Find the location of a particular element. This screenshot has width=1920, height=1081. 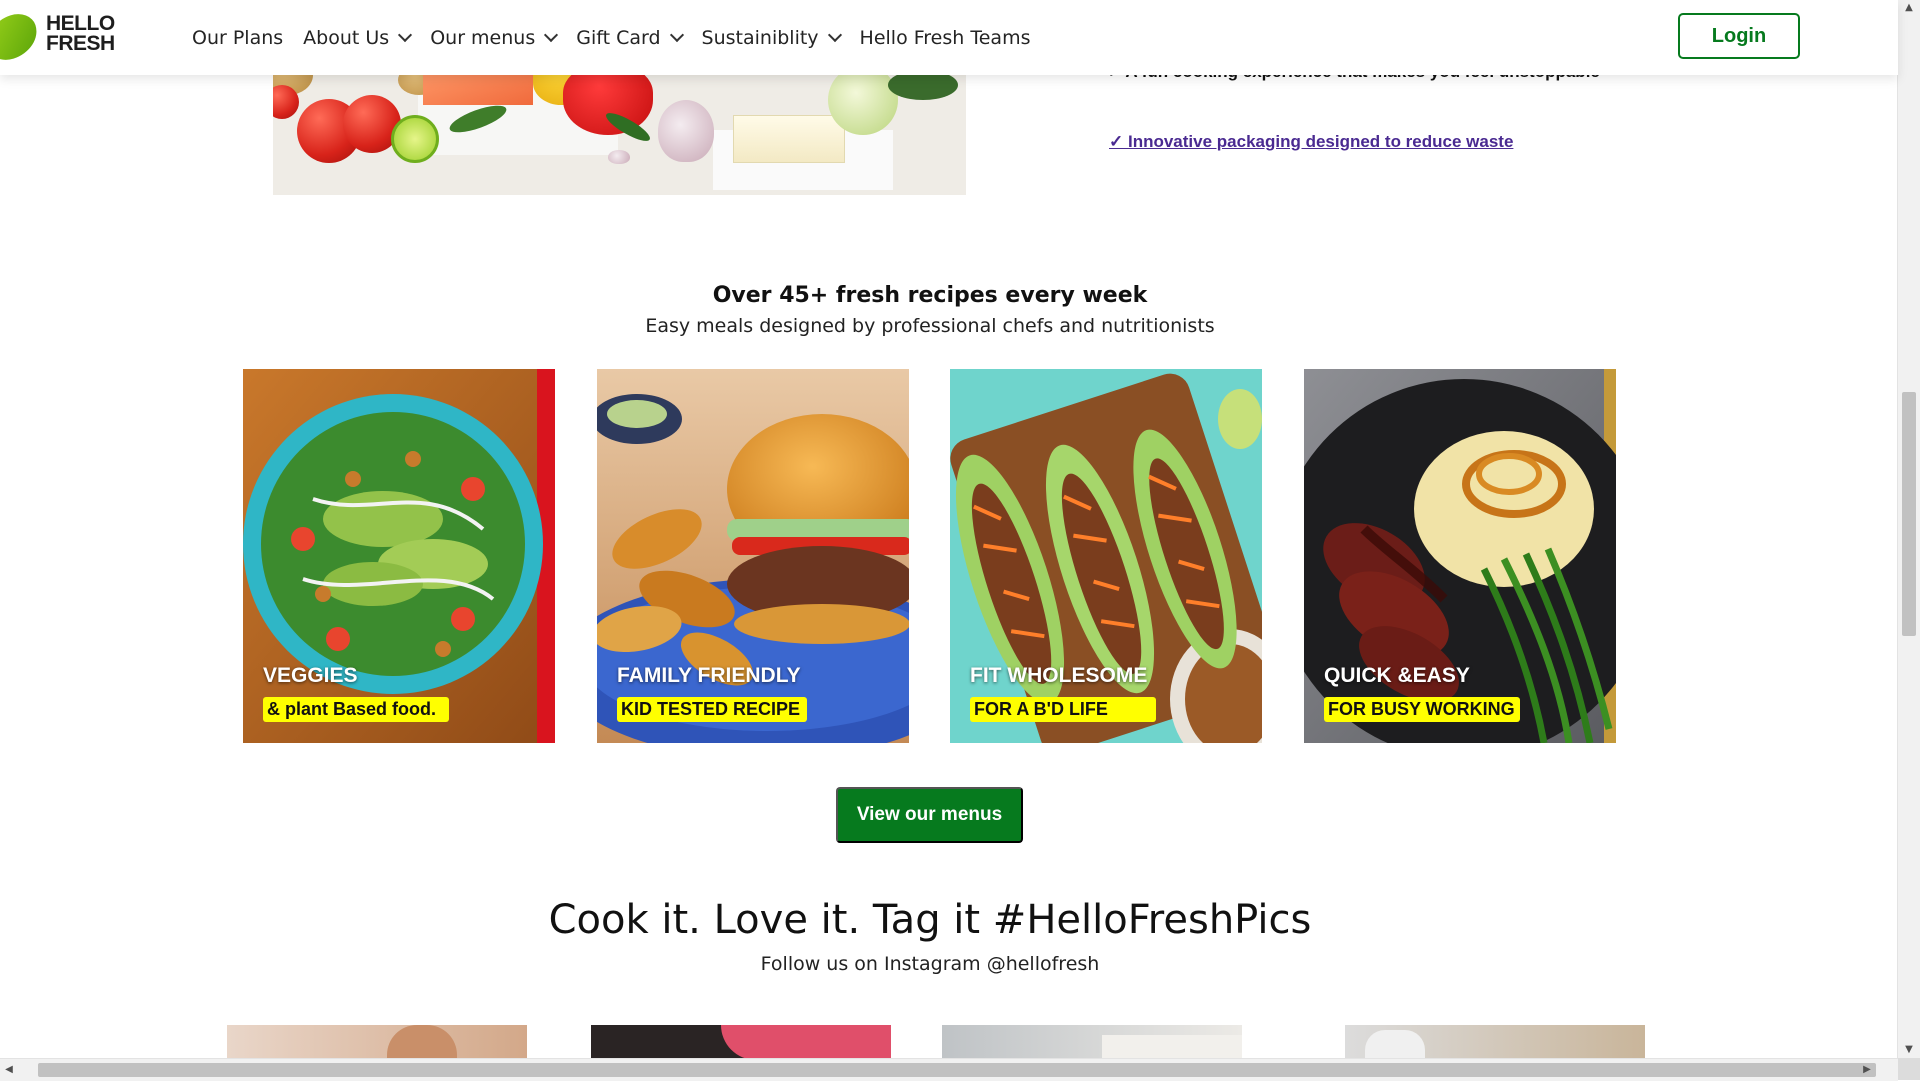

view-menus-button: View our menus is located at coordinates (929, 815).